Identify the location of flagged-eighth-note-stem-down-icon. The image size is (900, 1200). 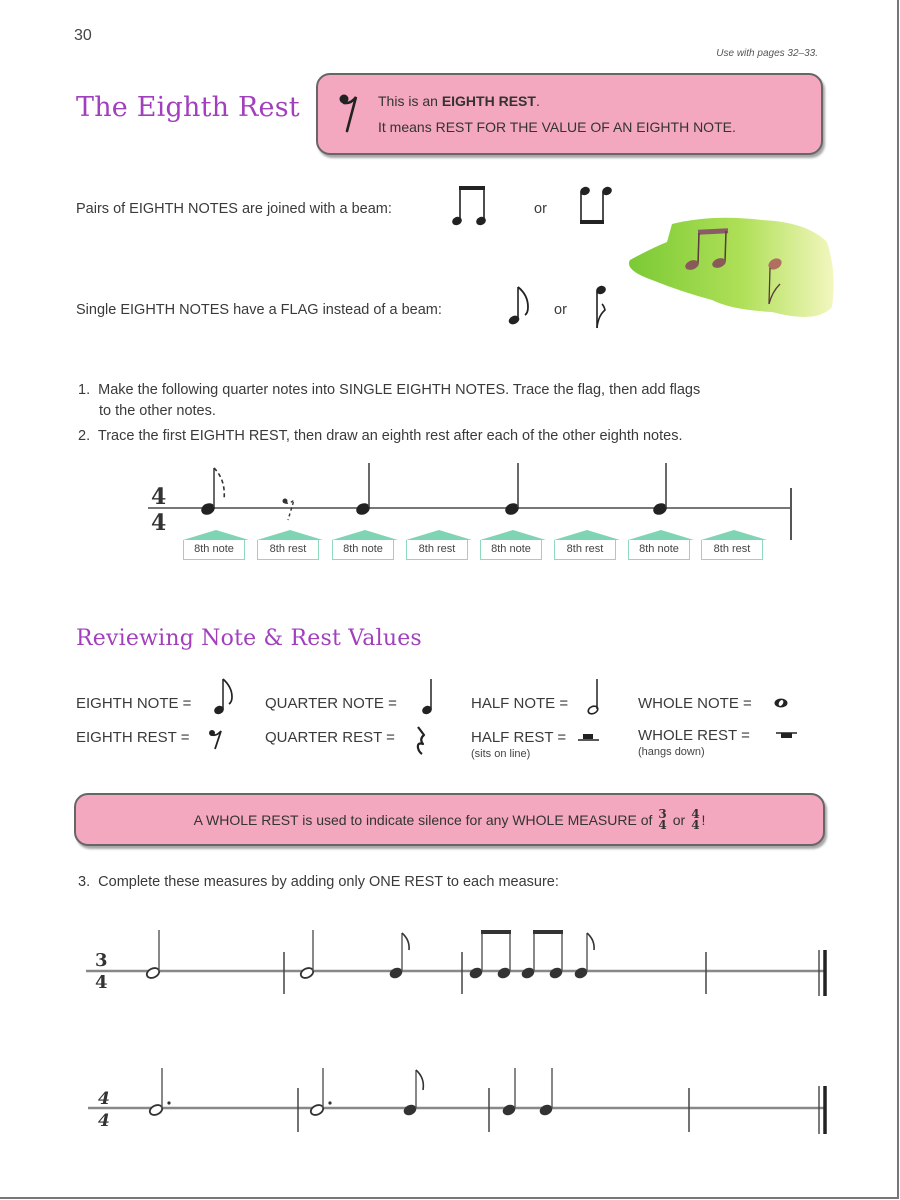
(601, 307).